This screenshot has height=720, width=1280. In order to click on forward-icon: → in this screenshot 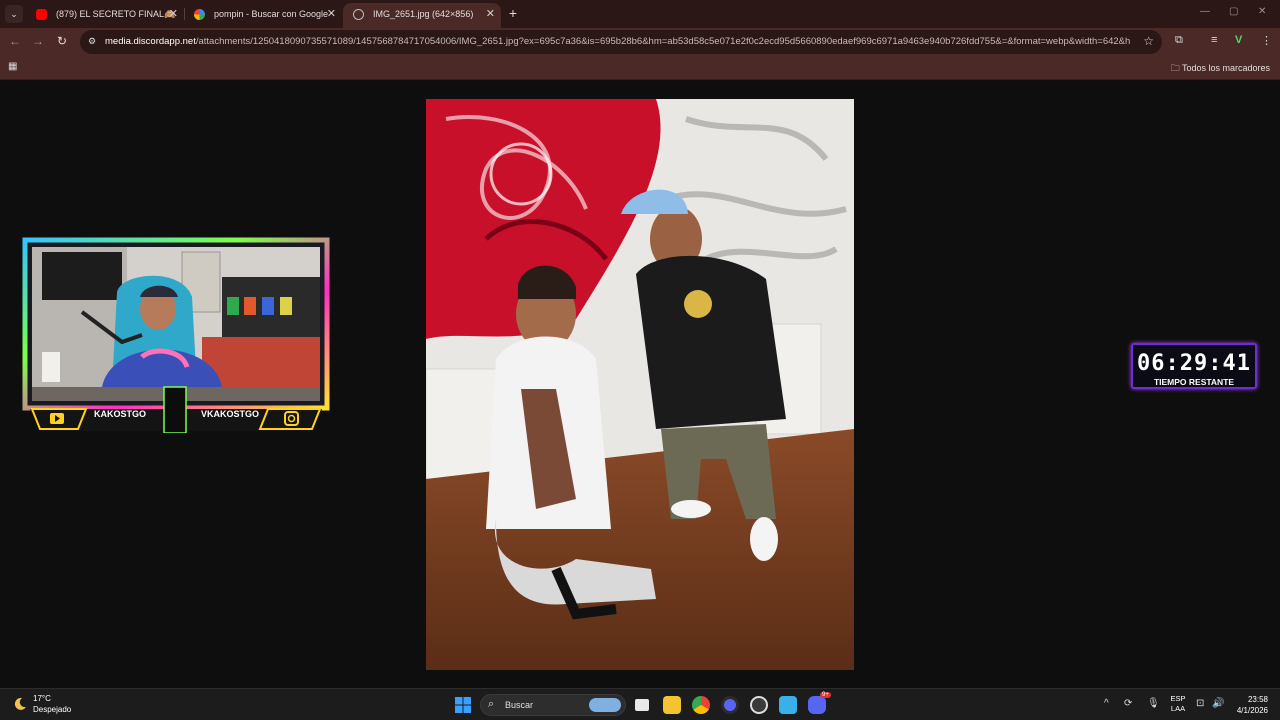, I will do `click(38, 41)`.